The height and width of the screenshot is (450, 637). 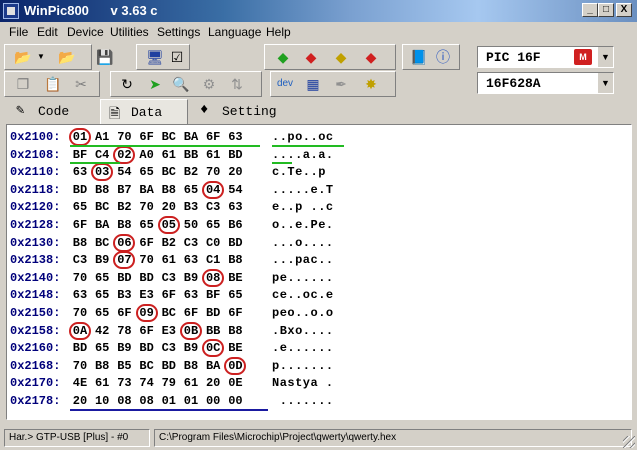 What do you see at coordinates (545, 83) in the screenshot?
I see `device-model-select: 16F628A ▼` at bounding box center [545, 83].